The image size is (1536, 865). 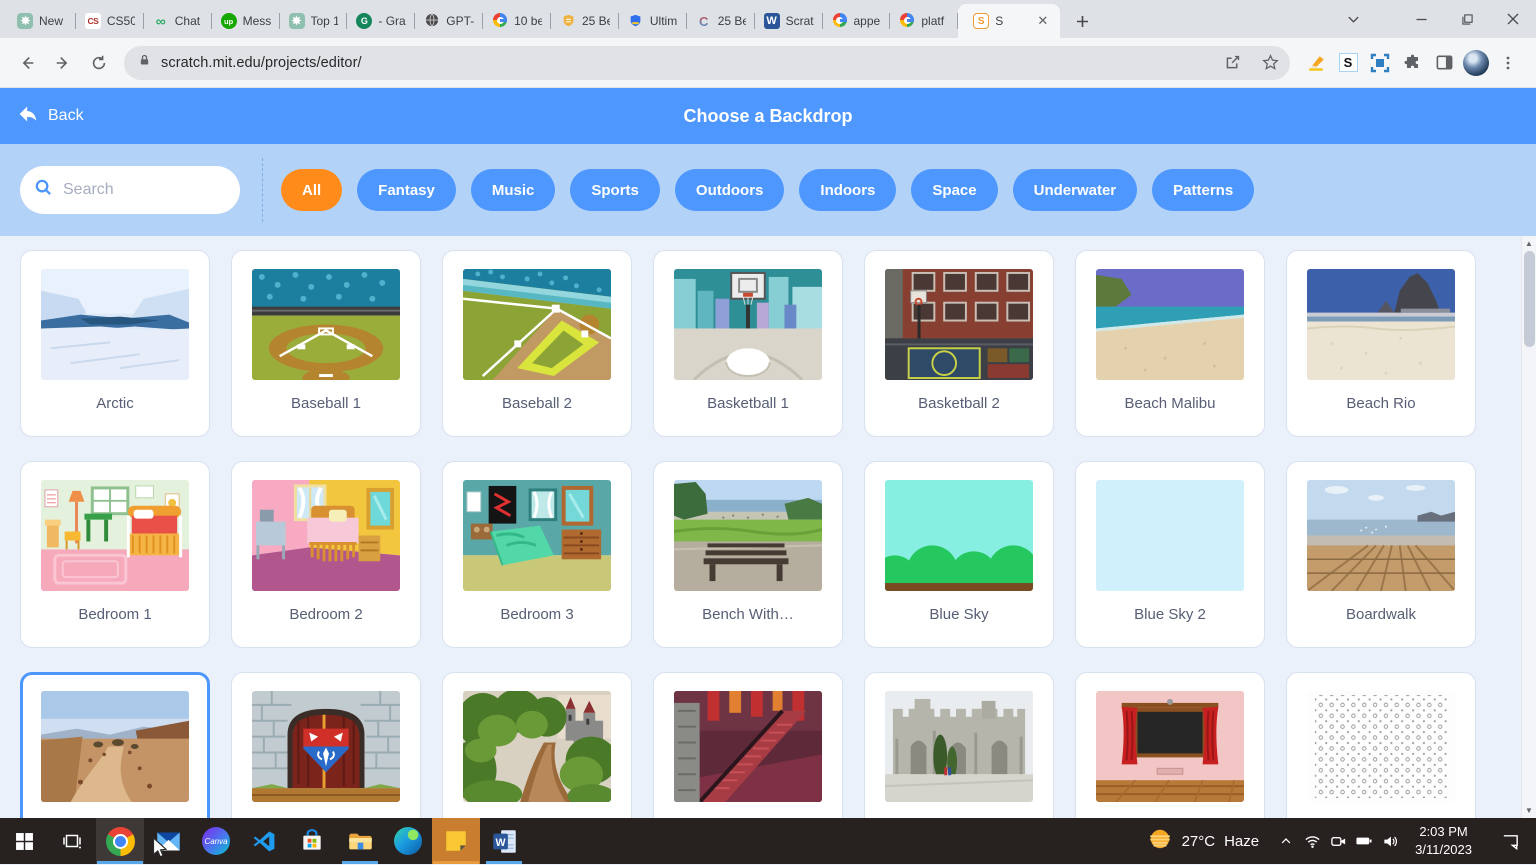 I want to click on weather-widget: 27°C Haze, so click(x=1203, y=841).